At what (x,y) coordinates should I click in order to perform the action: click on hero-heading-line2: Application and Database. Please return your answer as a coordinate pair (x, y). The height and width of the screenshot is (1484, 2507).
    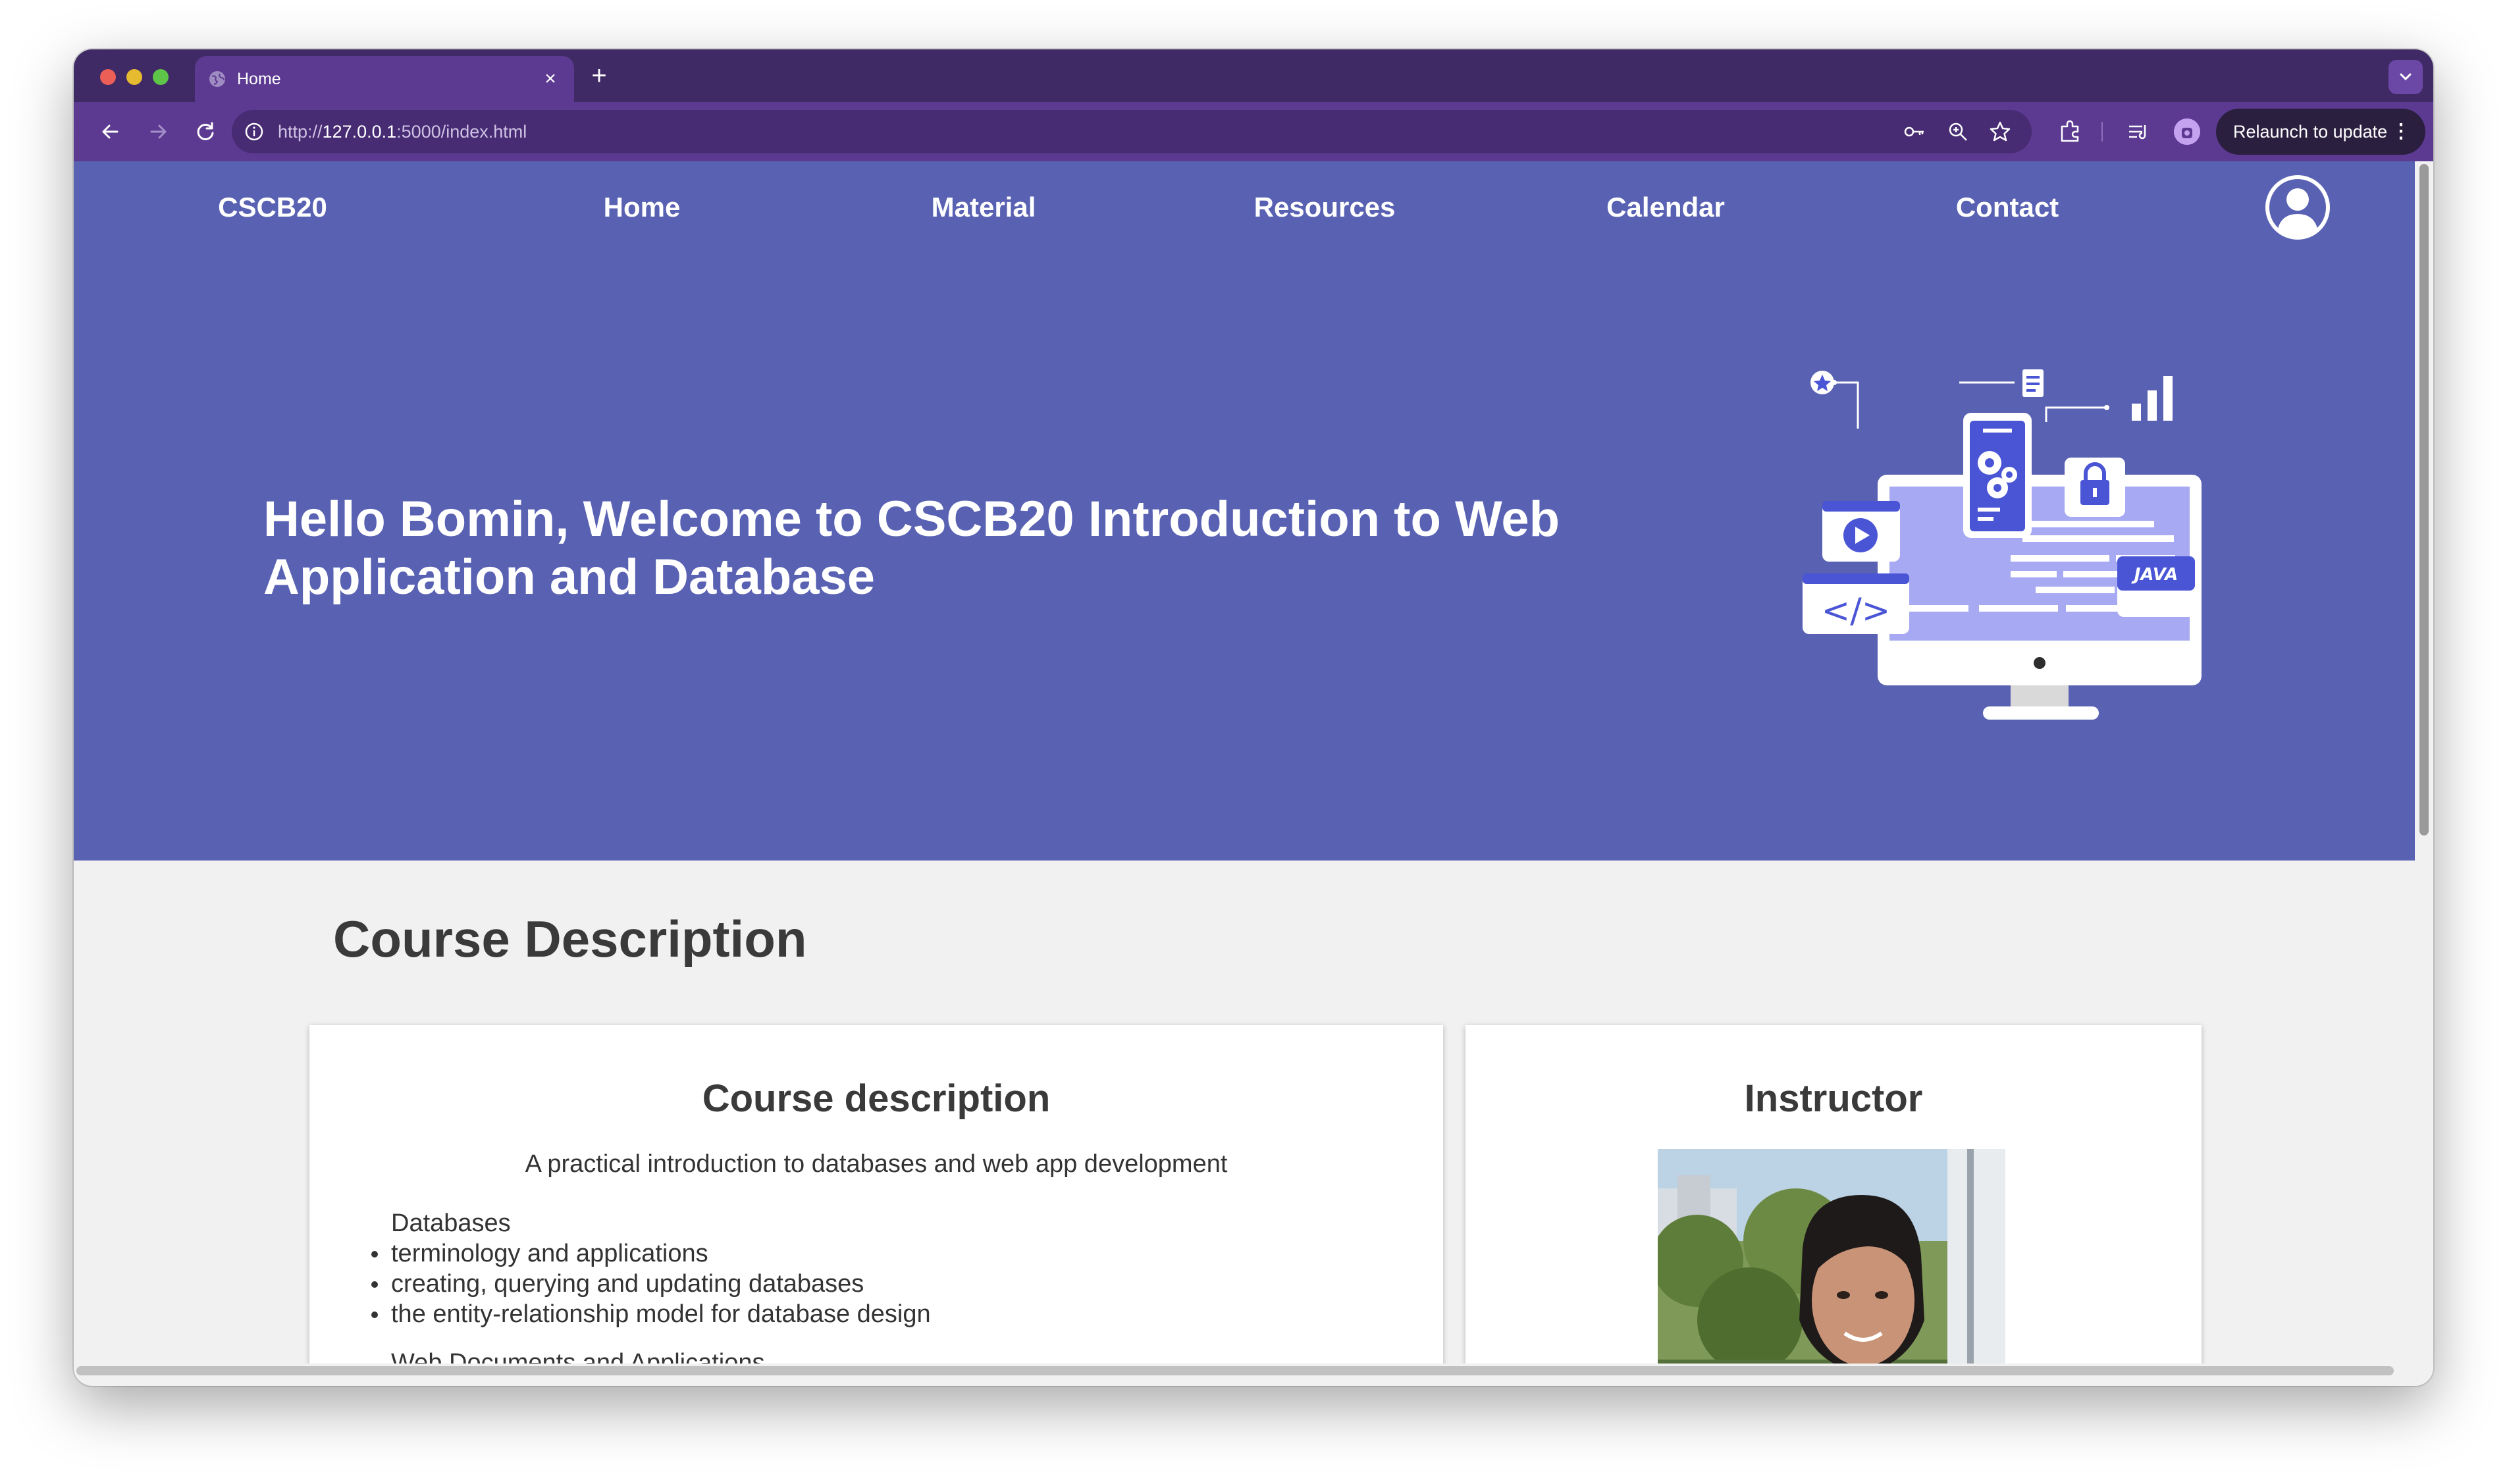
    Looking at the image, I should click on (569, 577).